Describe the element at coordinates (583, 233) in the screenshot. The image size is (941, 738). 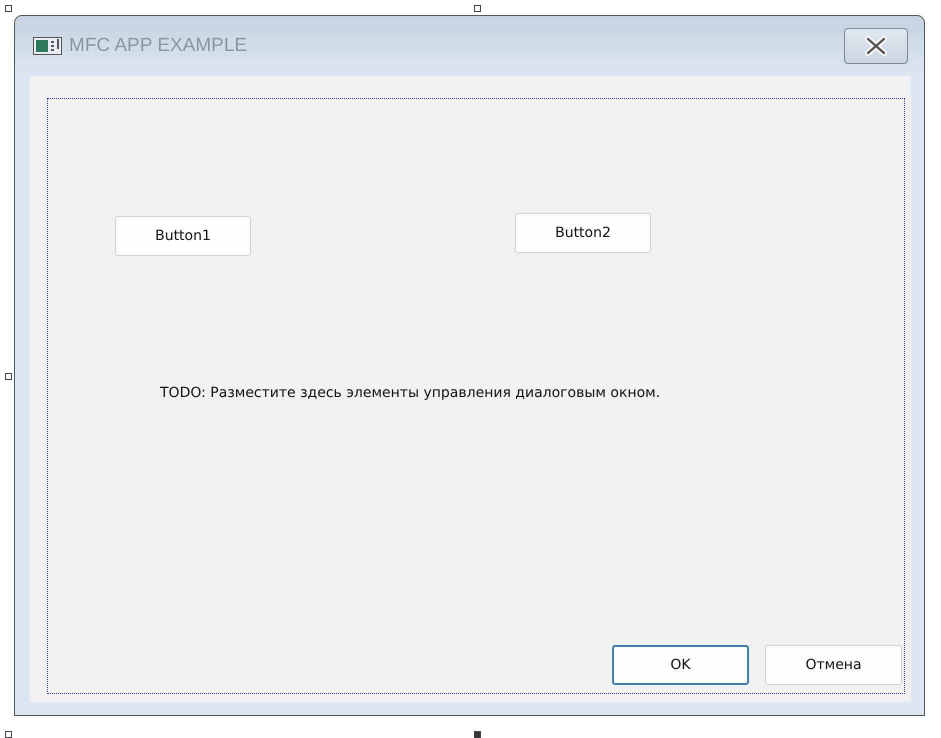
I see `push-button: Button2` at that location.